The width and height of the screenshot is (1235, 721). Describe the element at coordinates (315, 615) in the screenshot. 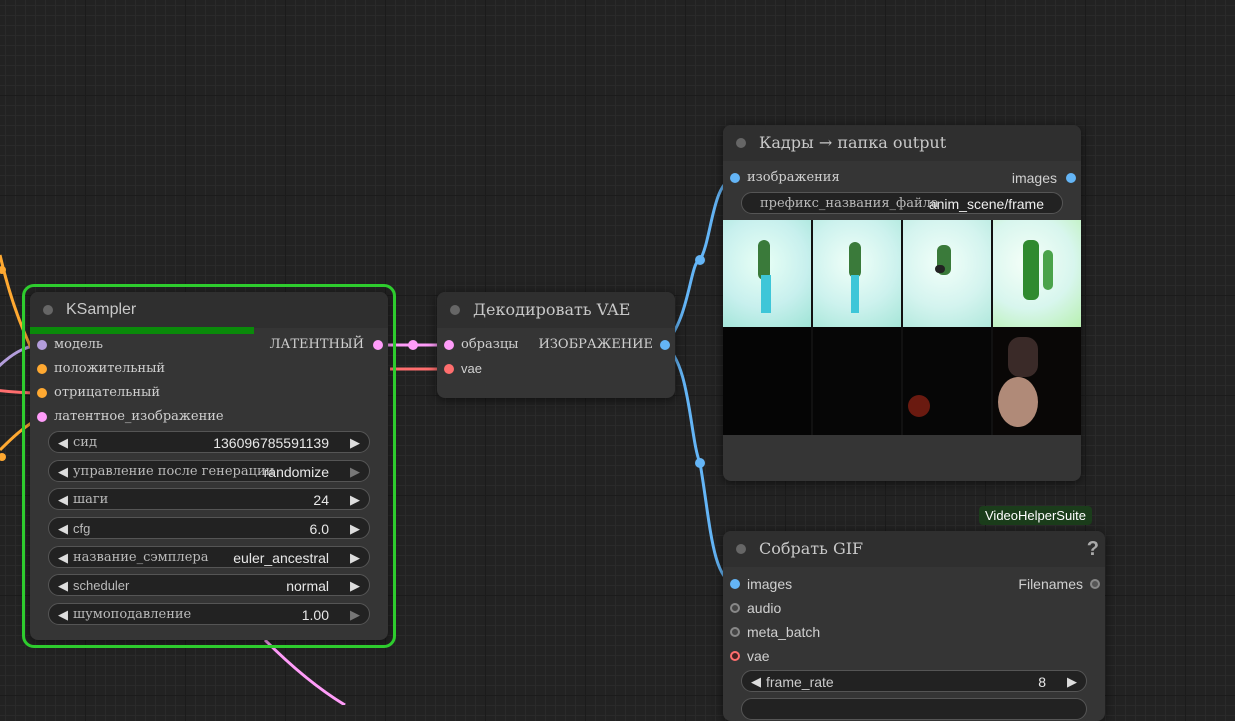

I see `widget-value: 1.00` at that location.